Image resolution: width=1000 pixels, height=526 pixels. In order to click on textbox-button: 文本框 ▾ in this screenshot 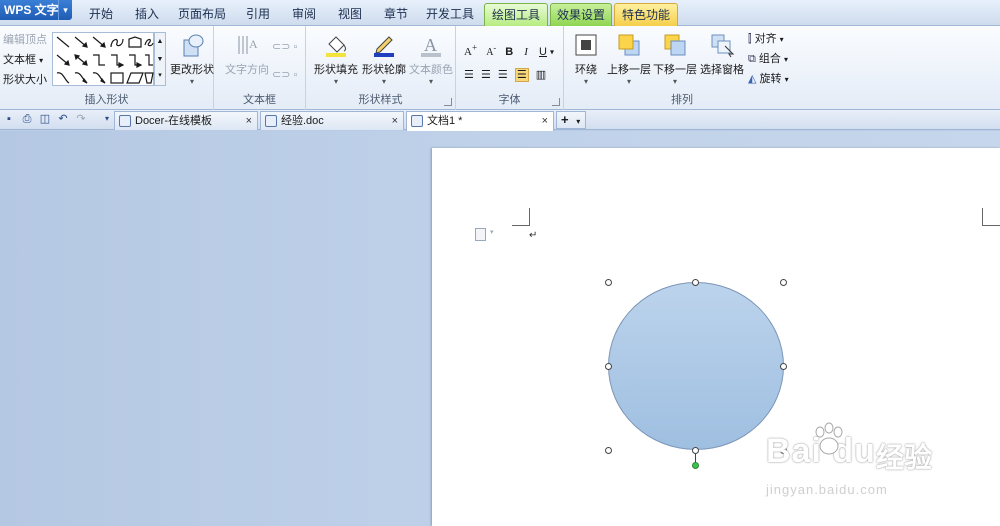, I will do `click(23, 60)`.